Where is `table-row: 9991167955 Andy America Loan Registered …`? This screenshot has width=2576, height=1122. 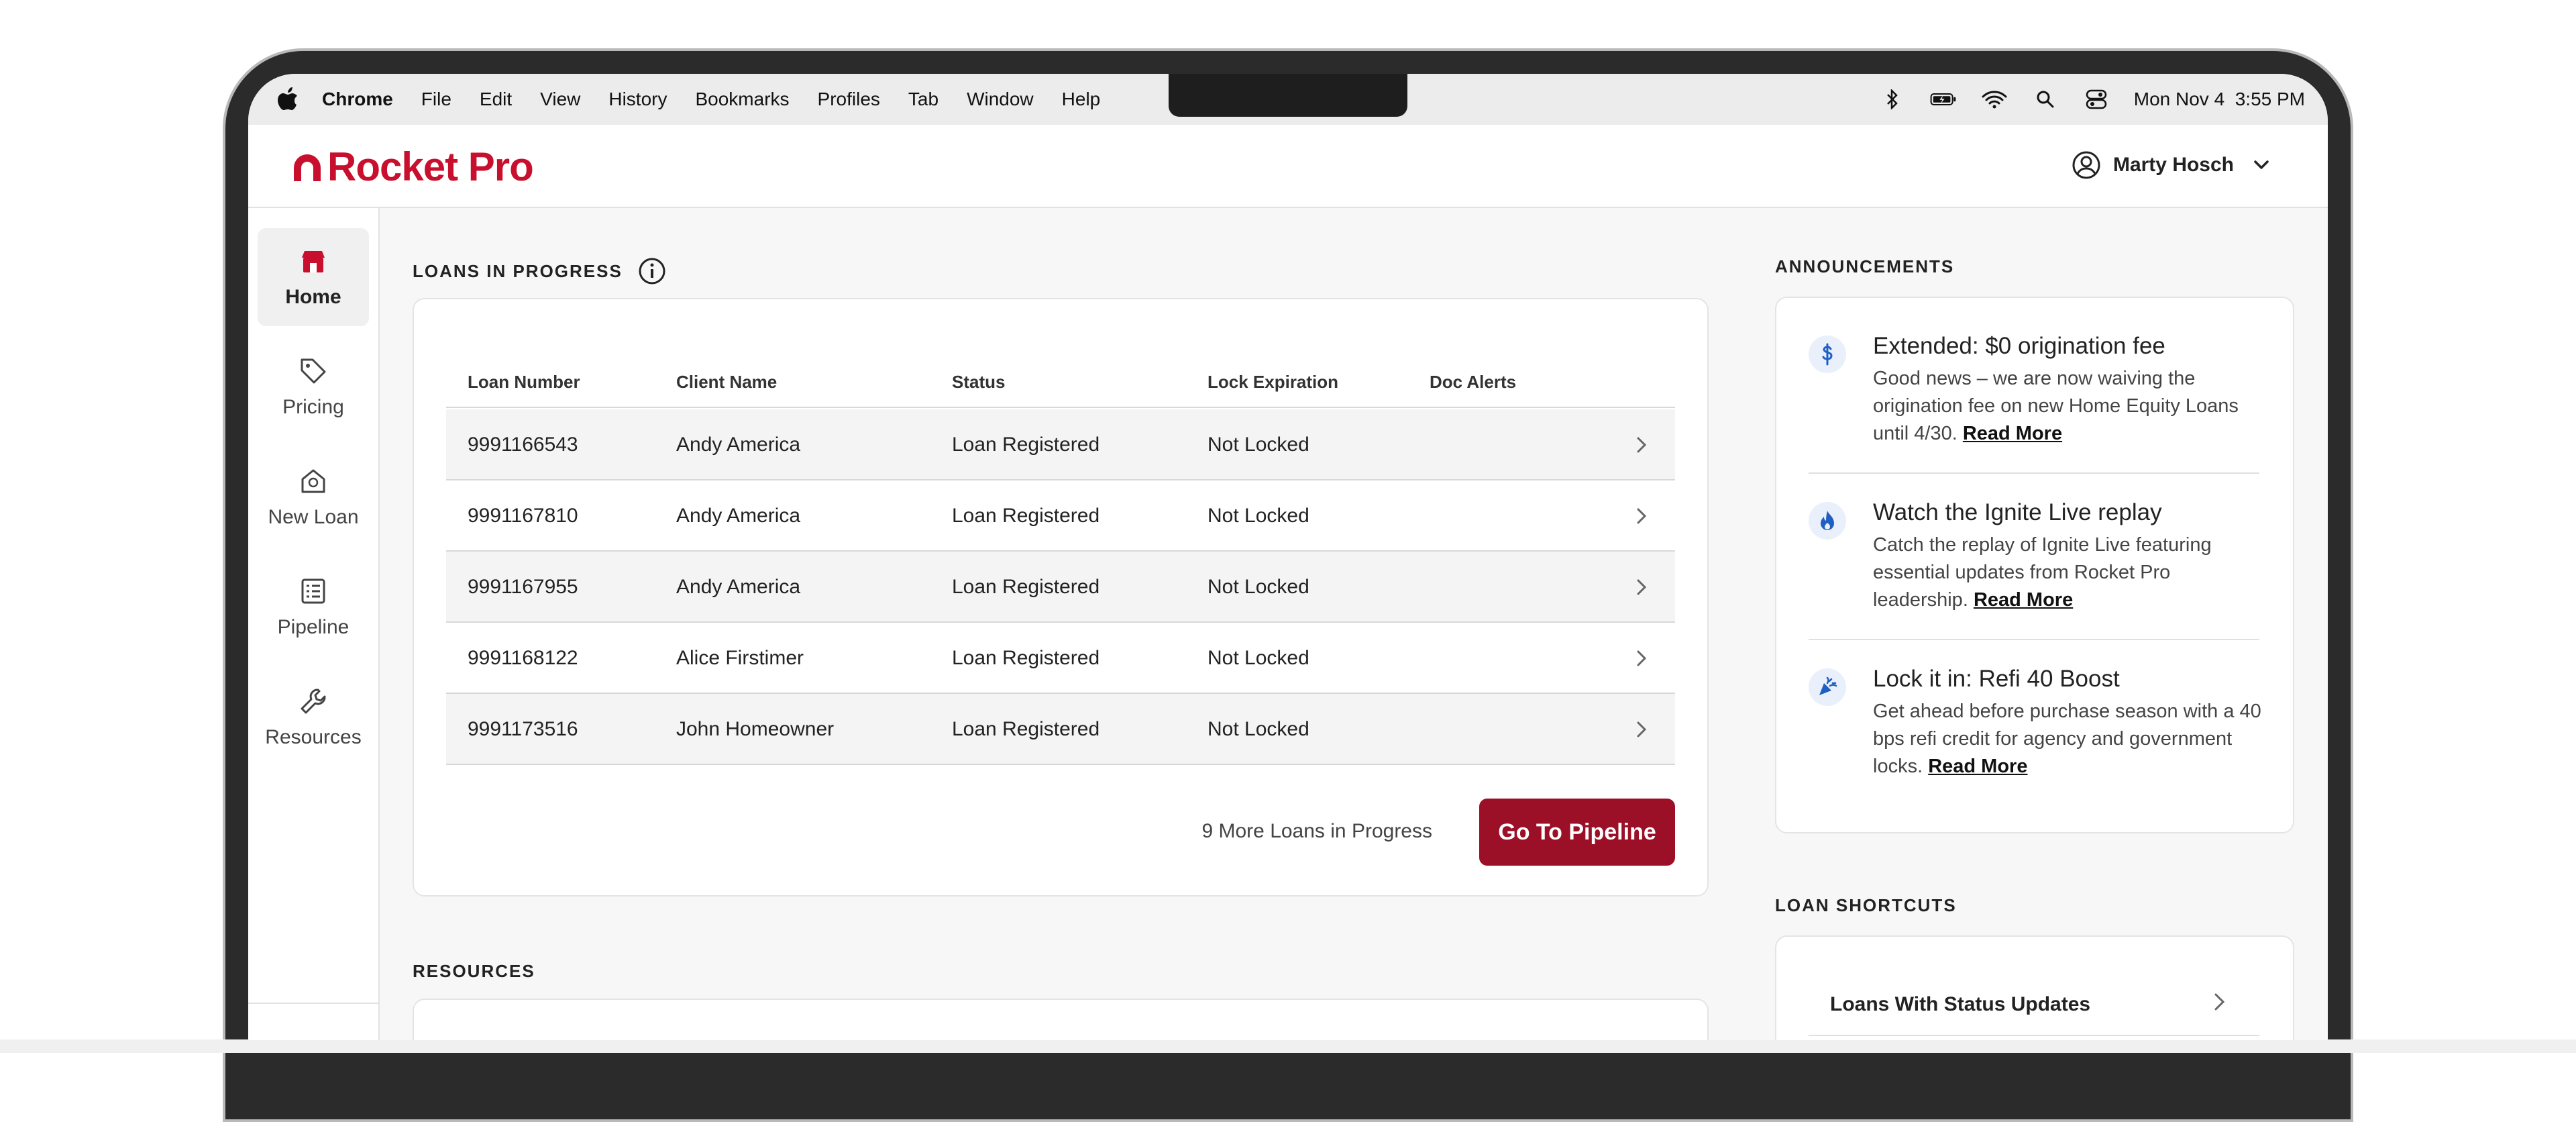
table-row: 9991167955 Andy America Loan Registered … is located at coordinates (1060, 587).